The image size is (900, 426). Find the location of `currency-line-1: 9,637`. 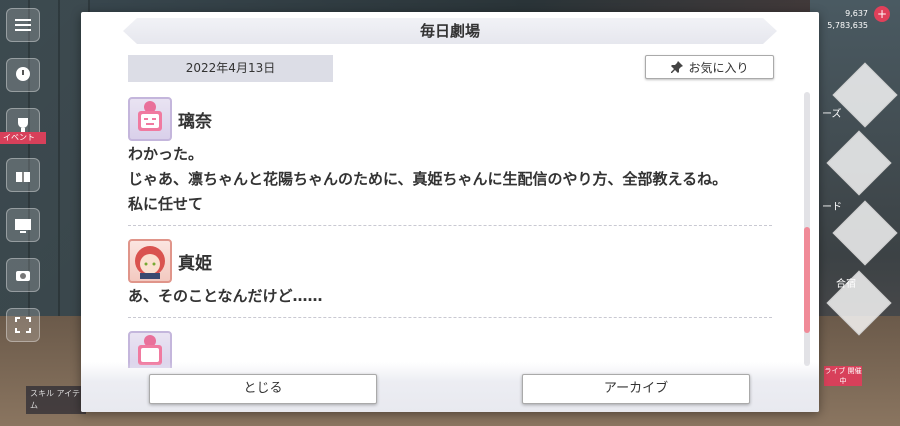

currency-line-1: 9,637 is located at coordinates (856, 13).